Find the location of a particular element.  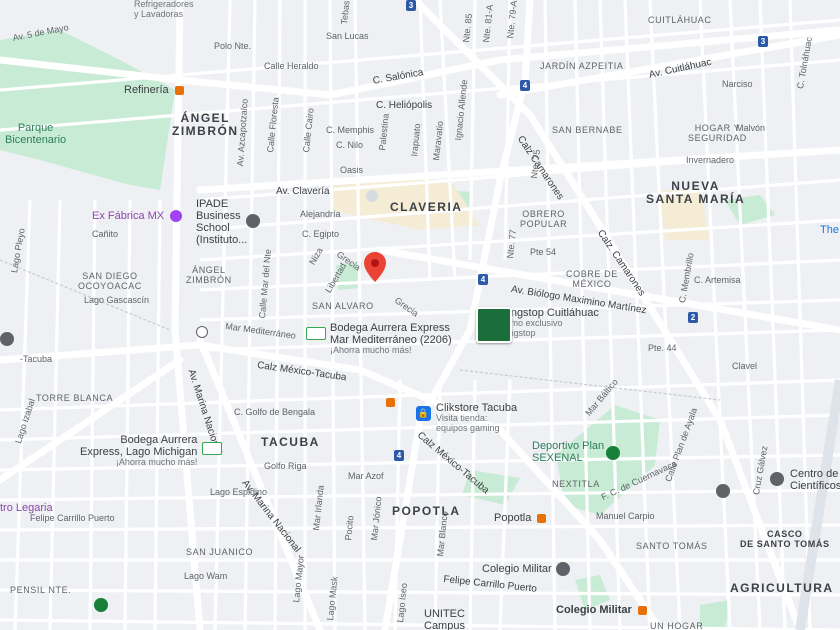

street-felipe-carrillo: Felipe Carrillo Puerto is located at coordinates (72, 518).